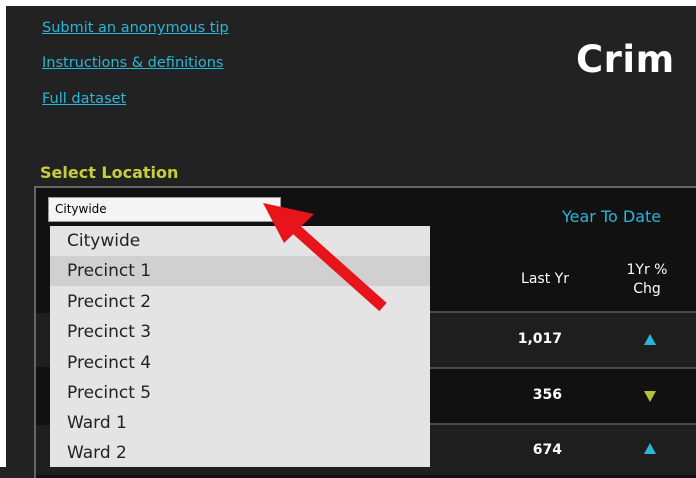 Image resolution: width=696 pixels, height=478 pixels. What do you see at coordinates (240, 302) in the screenshot?
I see `location-option-precinct-2: Precinct 2` at bounding box center [240, 302].